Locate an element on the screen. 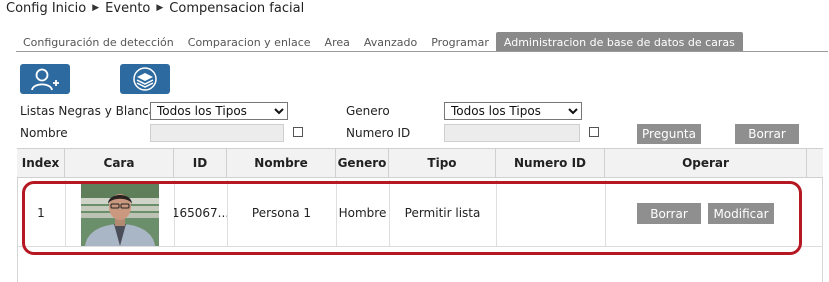  face-photo is located at coordinates (120, 215).